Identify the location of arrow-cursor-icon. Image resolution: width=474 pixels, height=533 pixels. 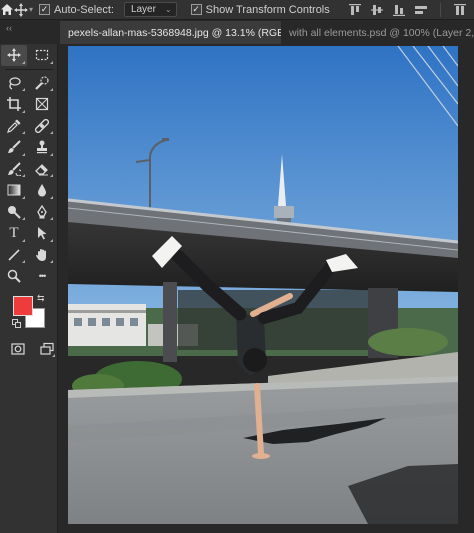
(42, 233).